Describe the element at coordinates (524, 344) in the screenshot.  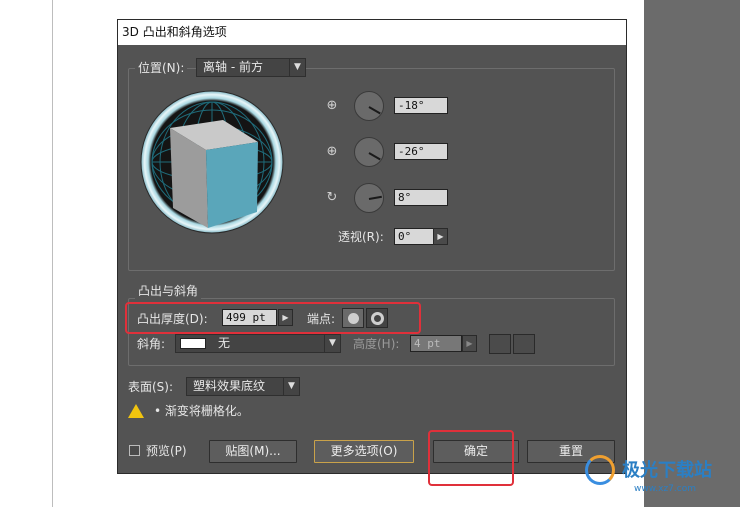
I see `bevel-in-button` at that location.